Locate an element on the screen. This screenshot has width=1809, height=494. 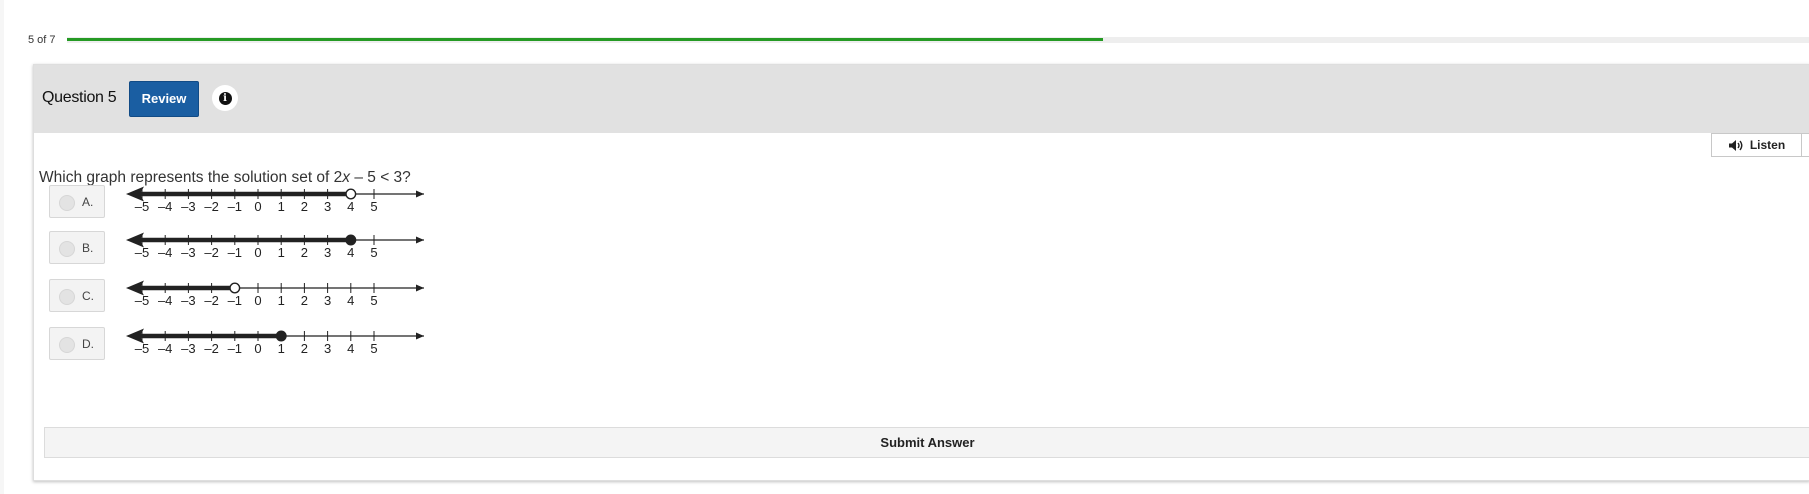
answer-letter: A. is located at coordinates (88, 202).